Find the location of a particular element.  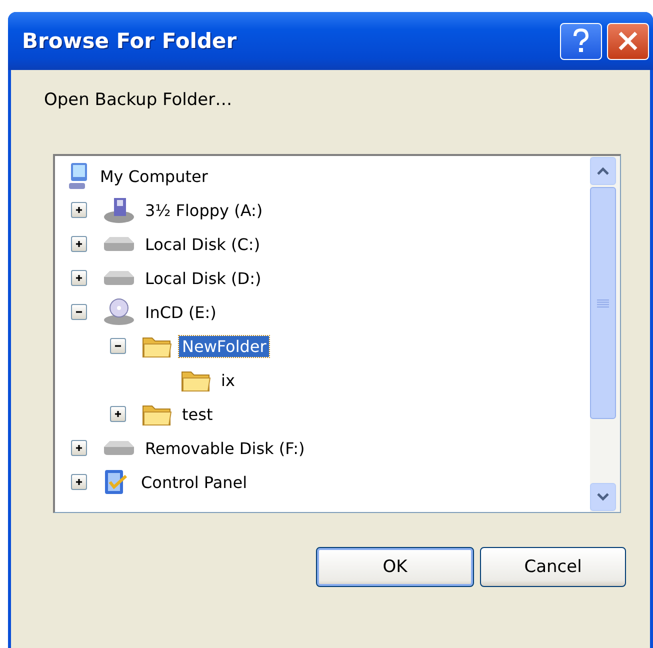

tree-item: My Computer is located at coordinates (154, 176).